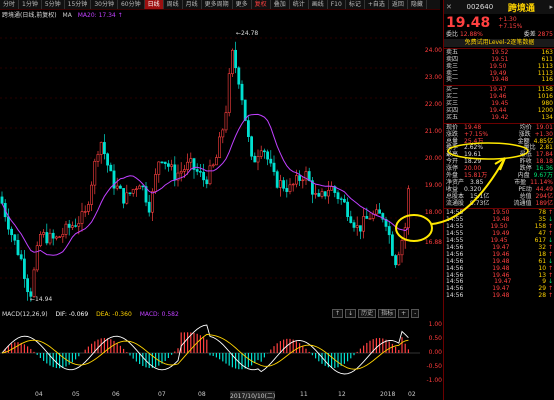  What do you see at coordinates (388, 394) in the screenshot?
I see `date-tick: 2018` at bounding box center [388, 394].